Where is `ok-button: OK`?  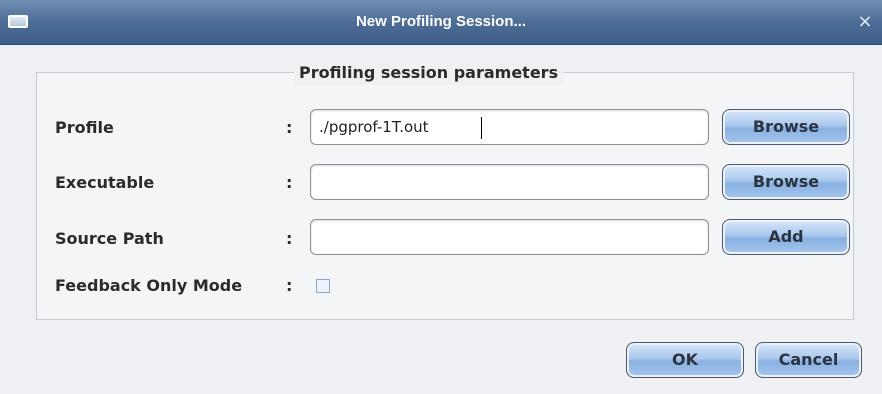
ok-button: OK is located at coordinates (685, 360).